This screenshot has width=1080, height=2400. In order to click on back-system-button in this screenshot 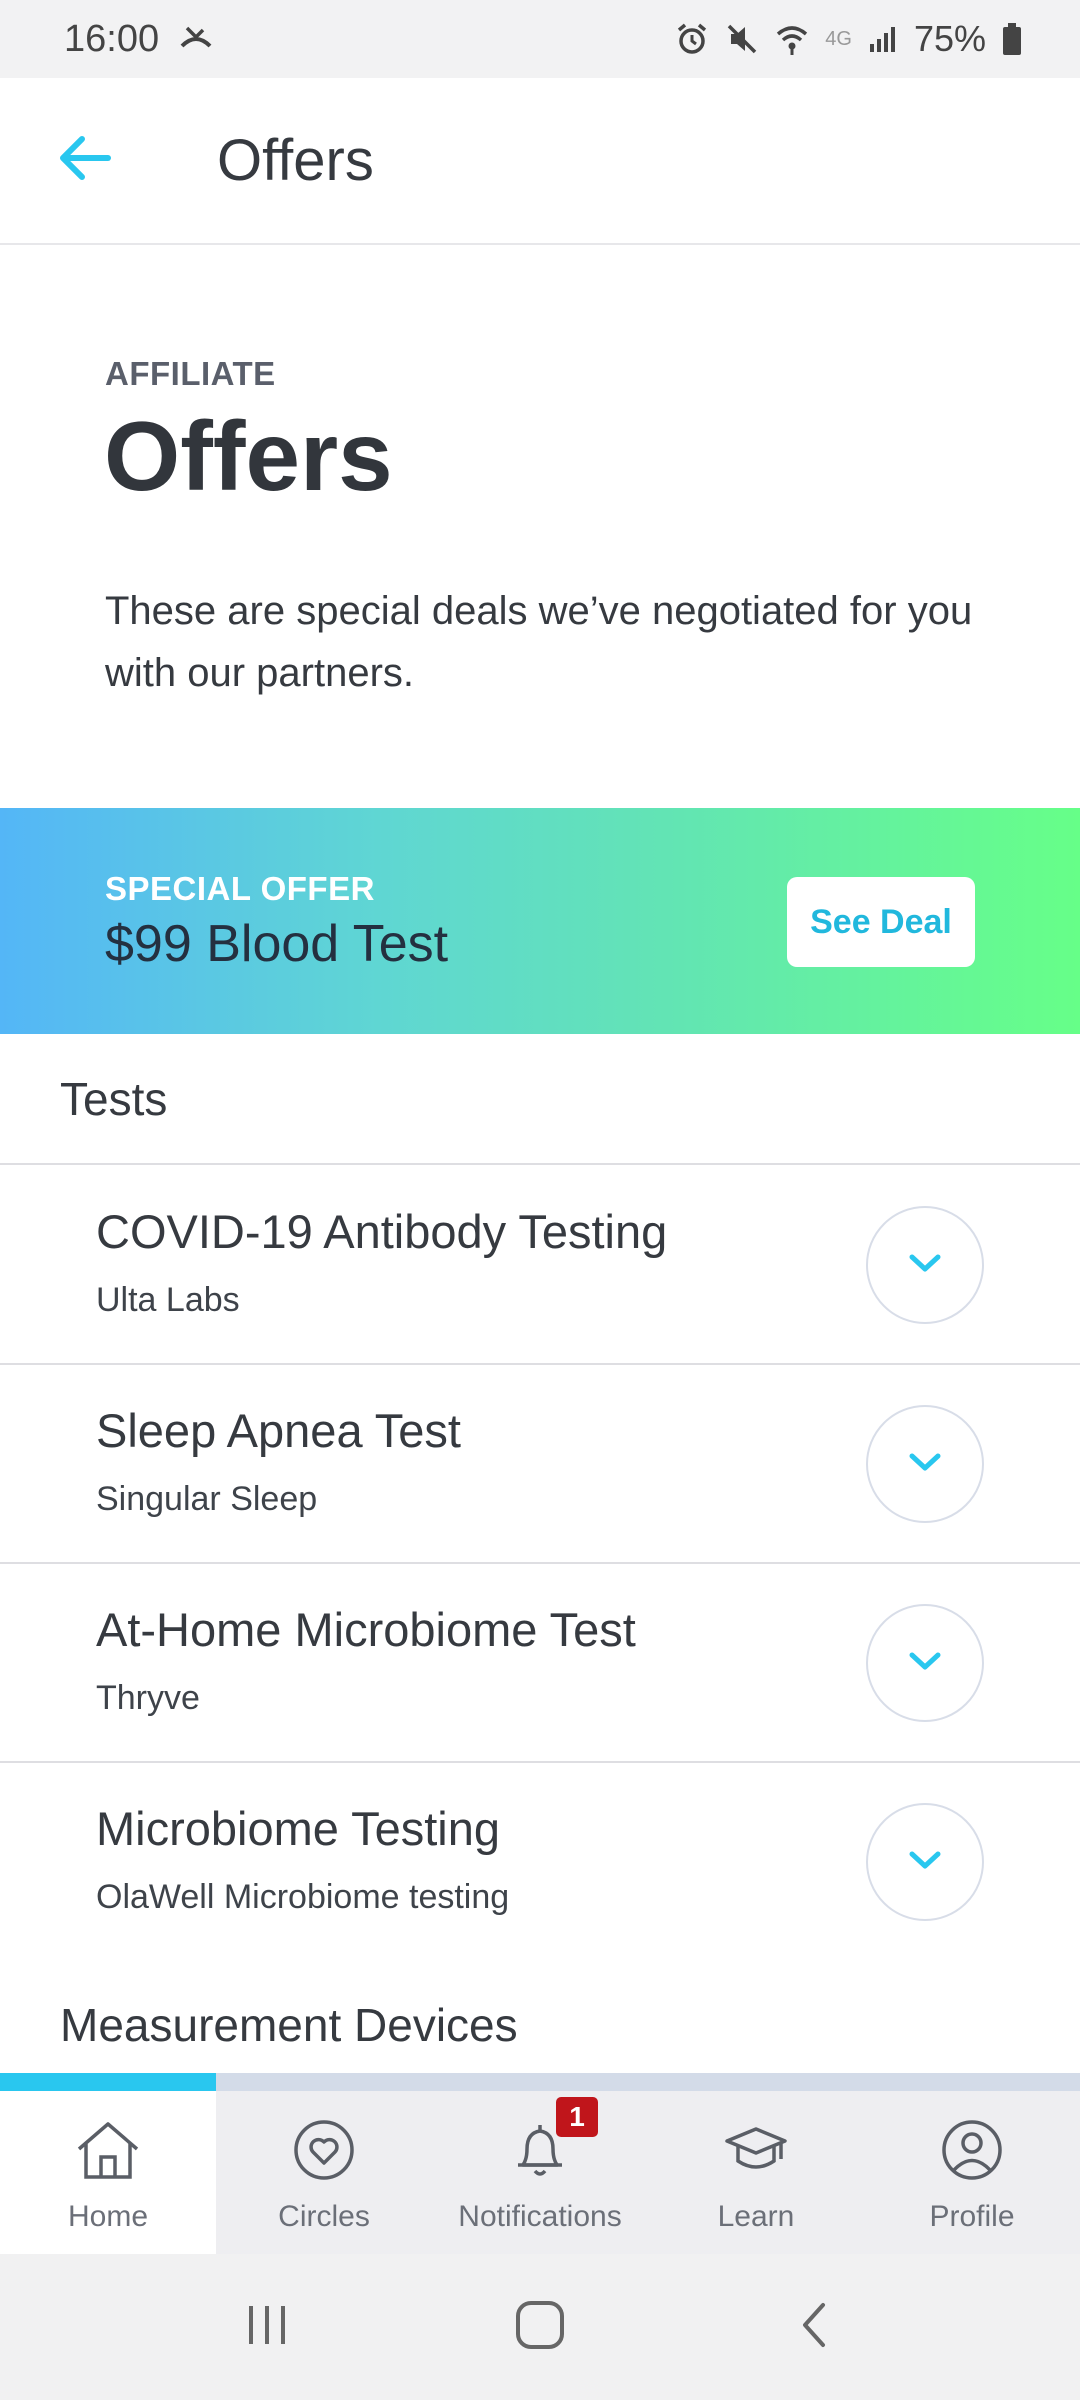, I will do `click(813, 2327)`.